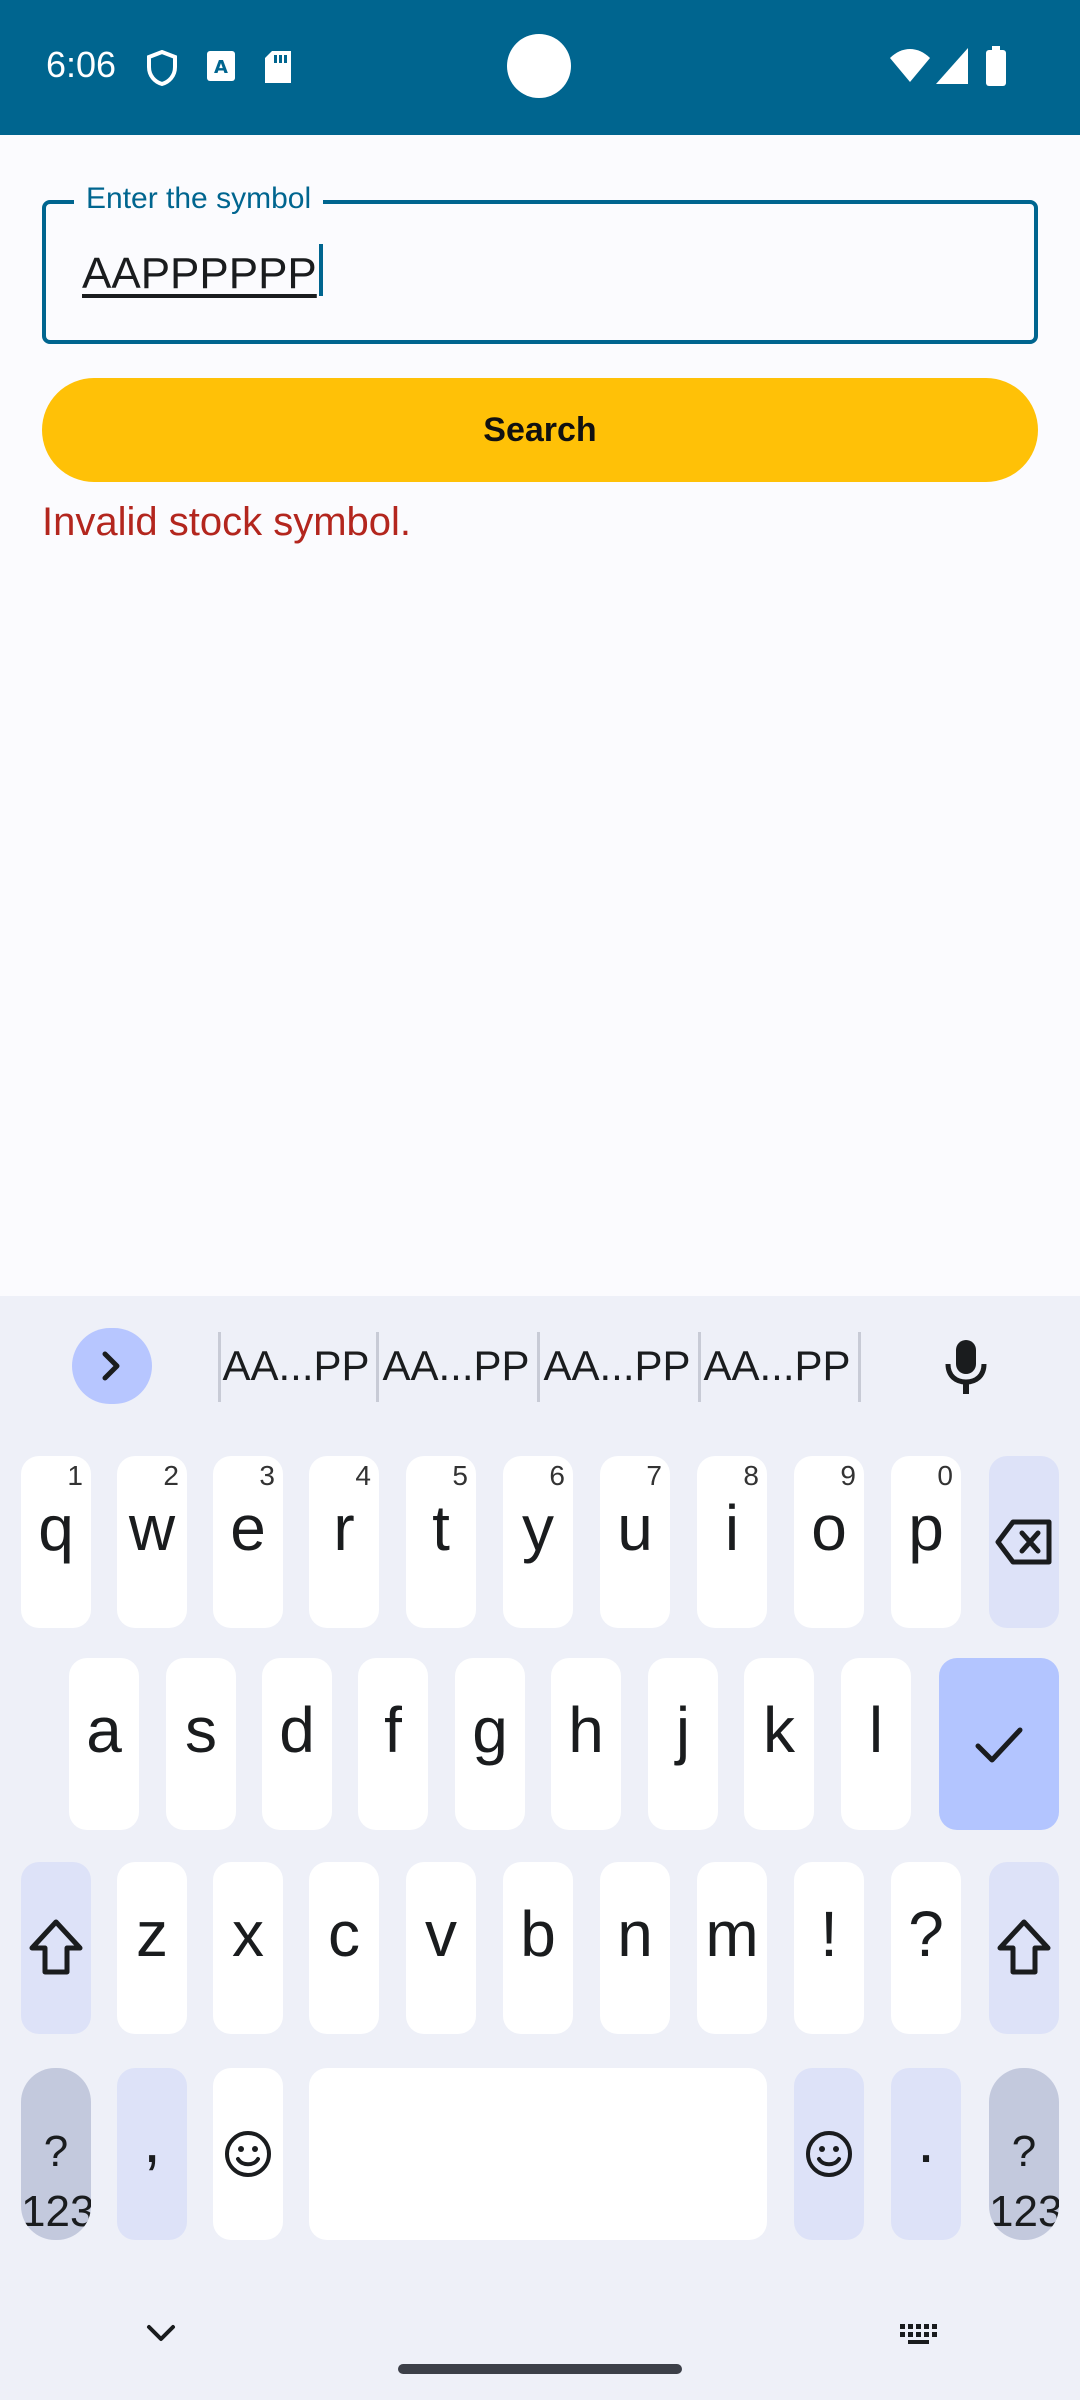 This screenshot has height=2400, width=1080. I want to click on suggestion-bar: AA...PP AA...PP AA...PP AA...PP, so click(540, 1366).